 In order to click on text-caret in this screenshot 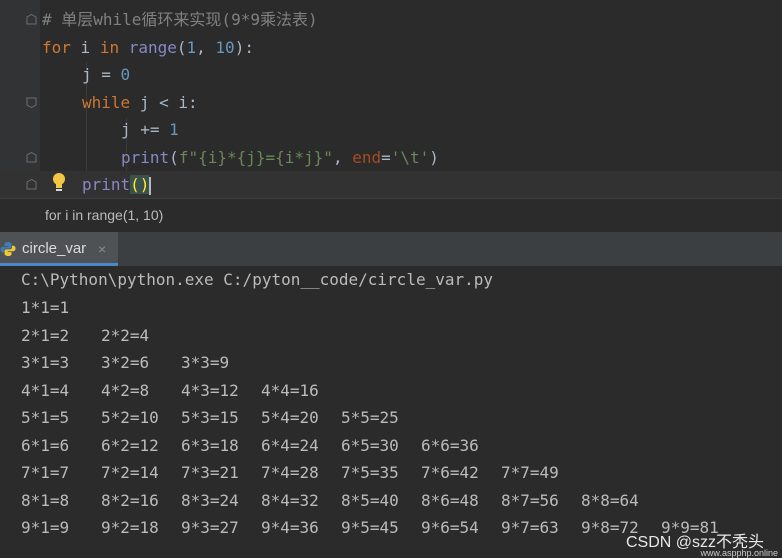, I will do `click(150, 185)`.